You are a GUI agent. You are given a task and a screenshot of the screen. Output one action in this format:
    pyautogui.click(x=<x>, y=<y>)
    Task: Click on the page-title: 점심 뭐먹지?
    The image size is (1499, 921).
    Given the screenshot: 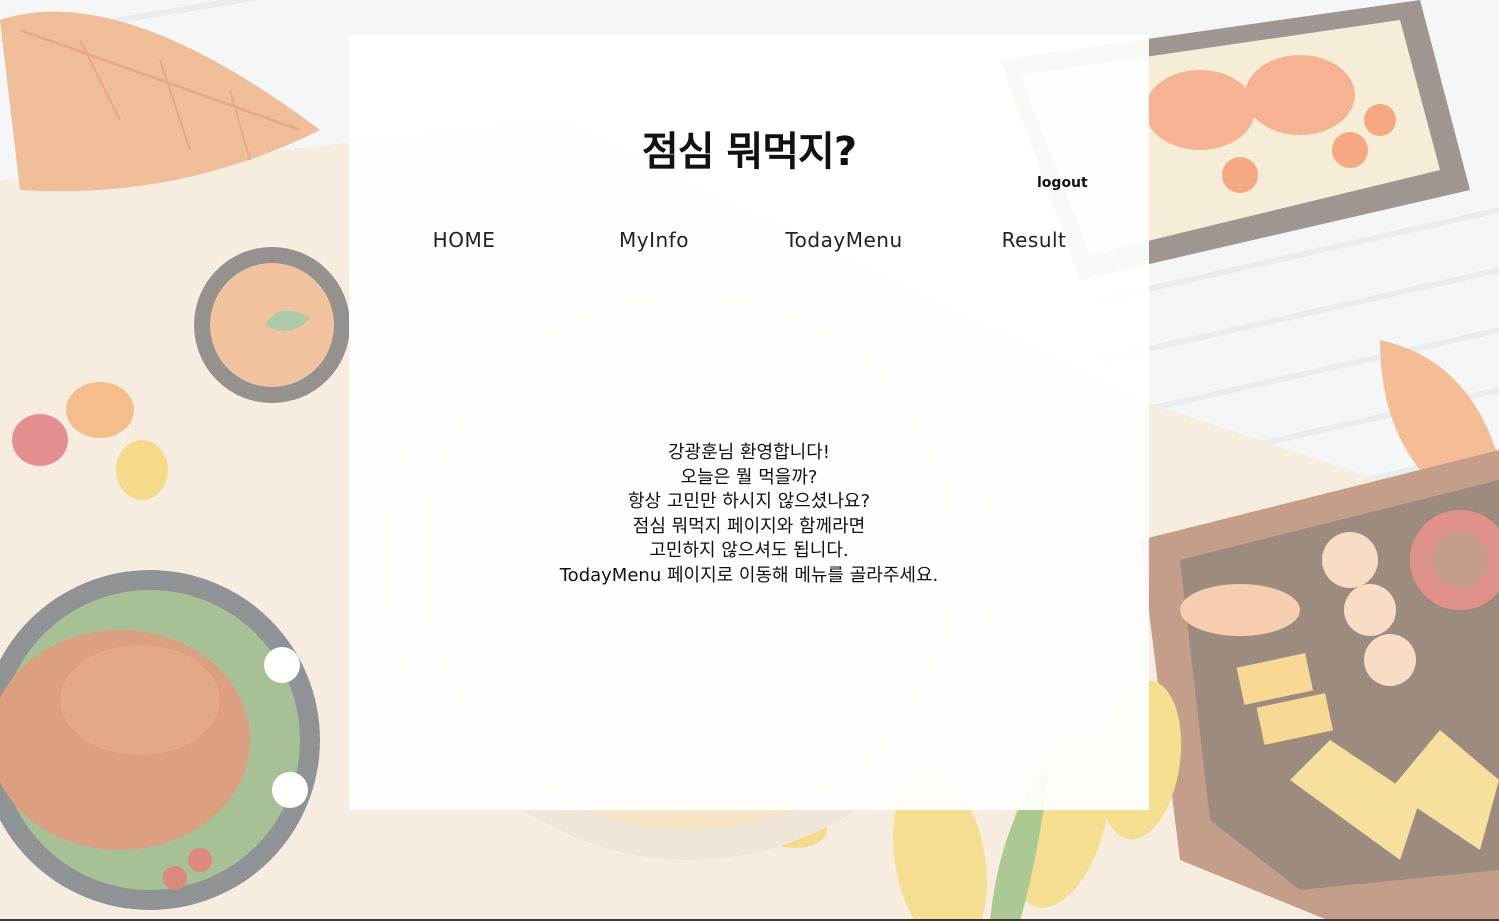 What is the action you would take?
    pyautogui.click(x=749, y=152)
    